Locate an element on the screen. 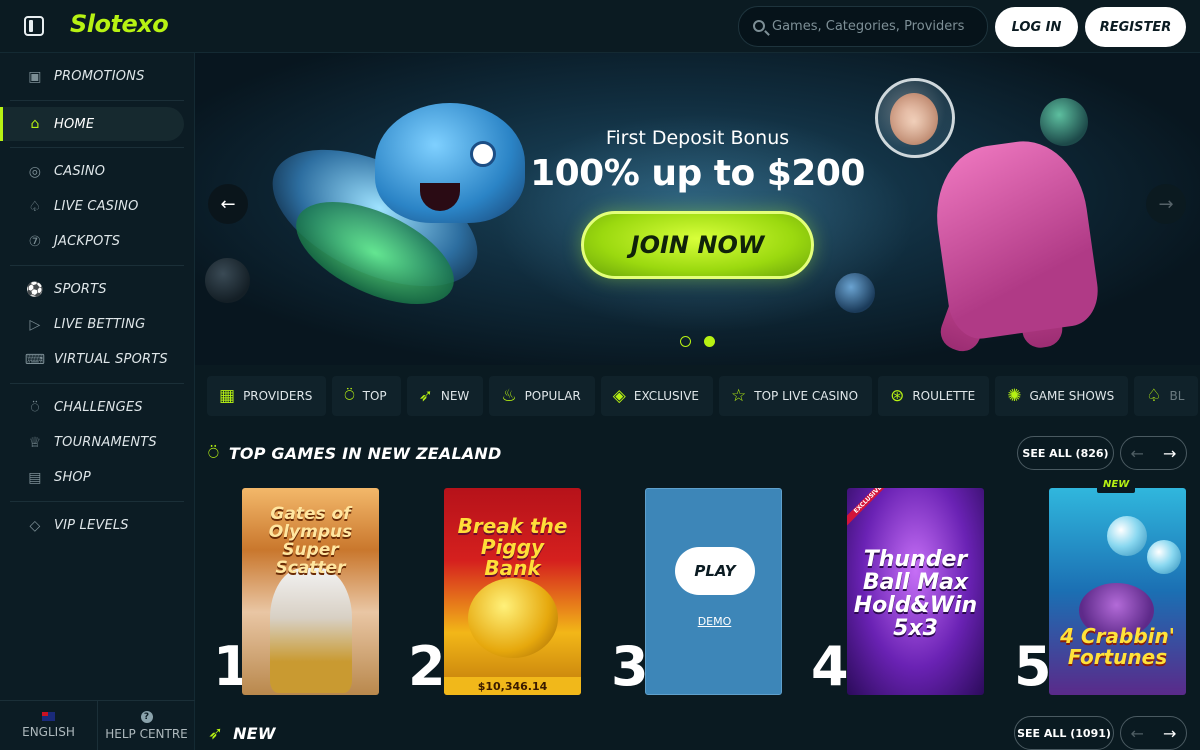  sidebar-item-label: SHOP is located at coordinates (72, 477).